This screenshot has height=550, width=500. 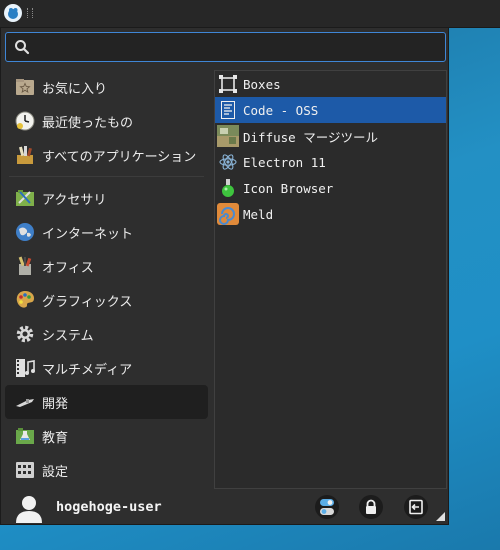 I want to click on development-icon, so click(x=25, y=402).